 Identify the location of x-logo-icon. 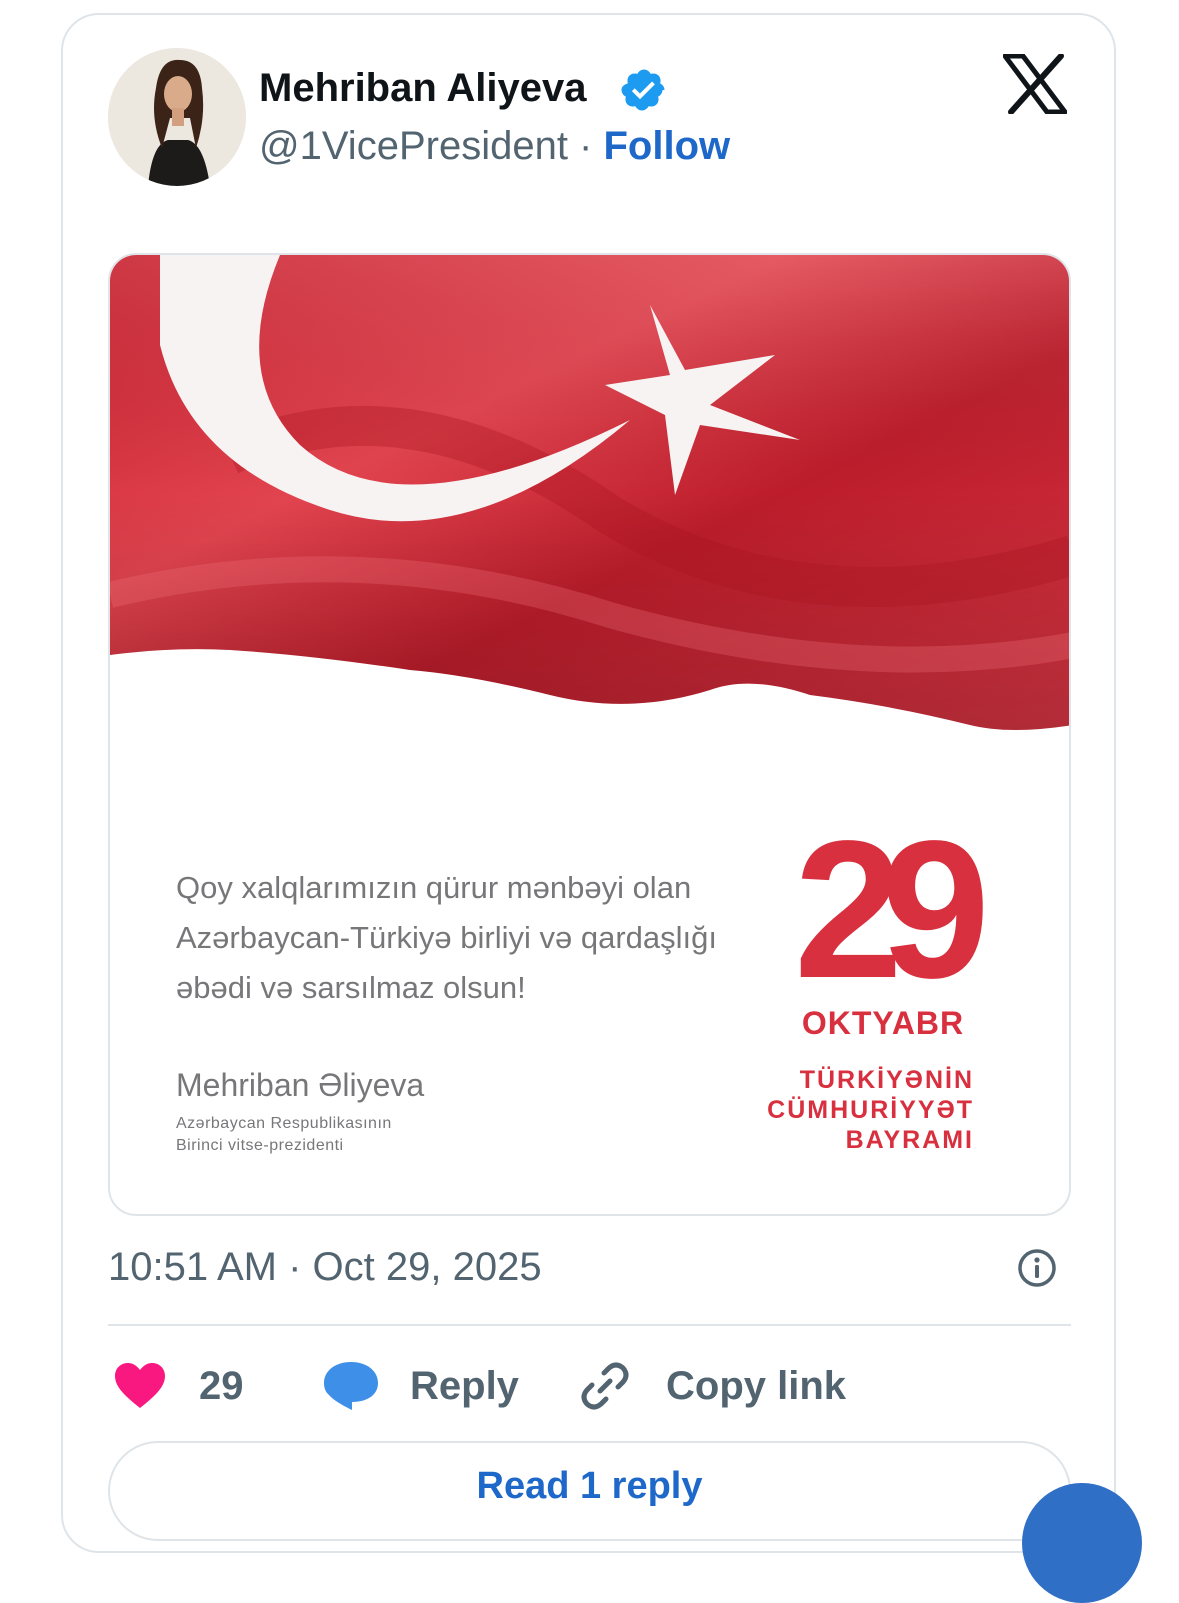
(1035, 84).